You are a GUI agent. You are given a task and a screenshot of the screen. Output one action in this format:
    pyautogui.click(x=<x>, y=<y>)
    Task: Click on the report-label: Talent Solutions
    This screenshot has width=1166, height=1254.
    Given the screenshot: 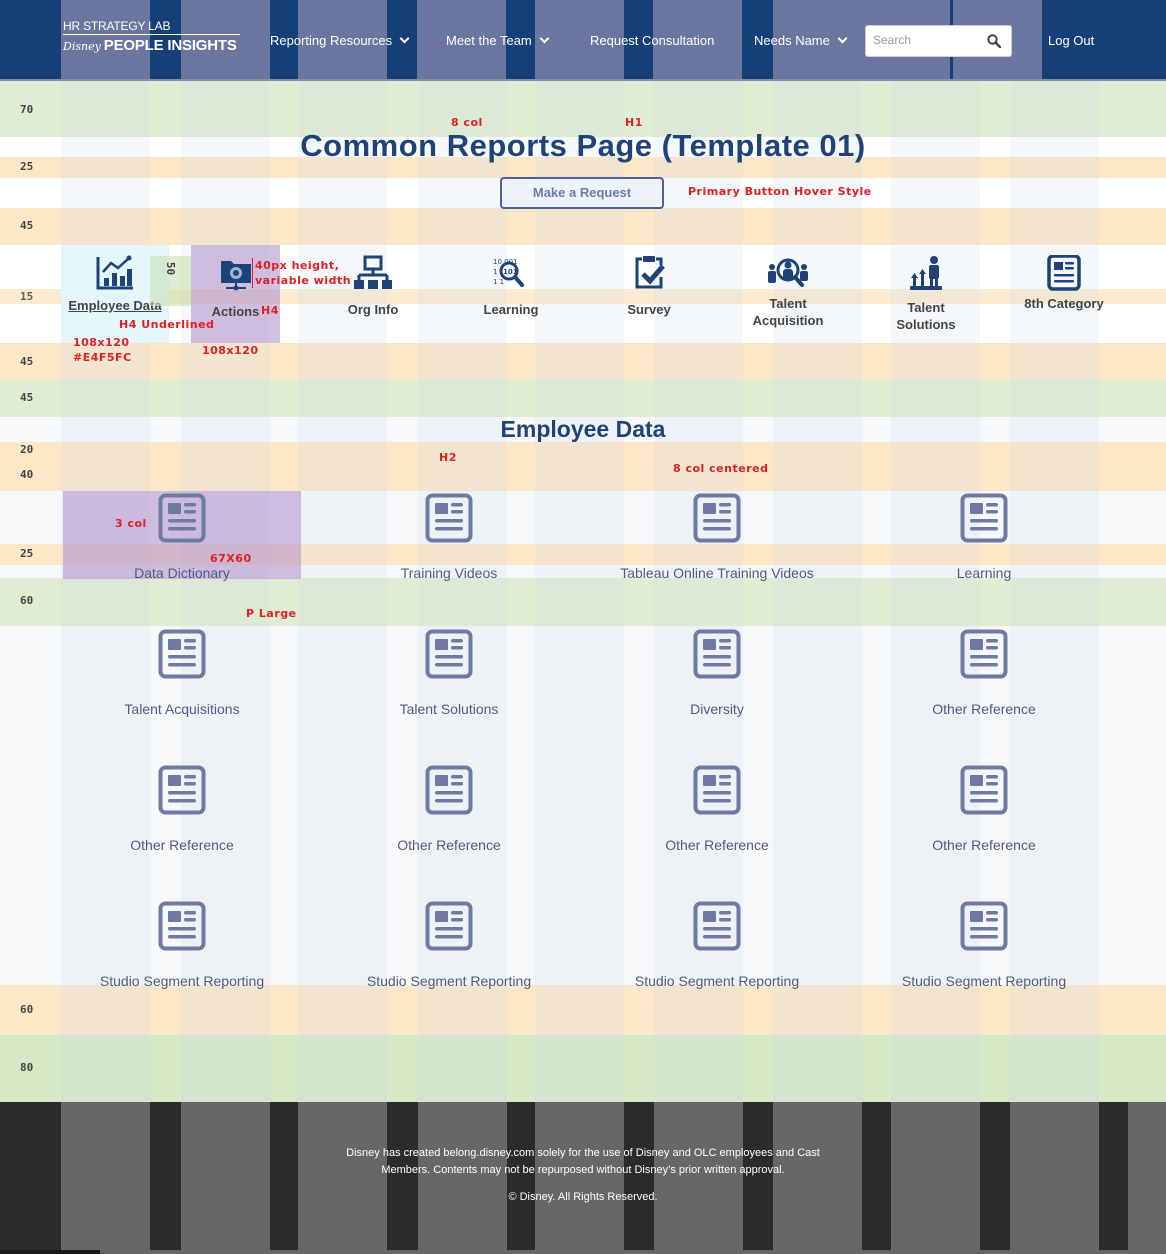 What is the action you would take?
    pyautogui.click(x=449, y=709)
    